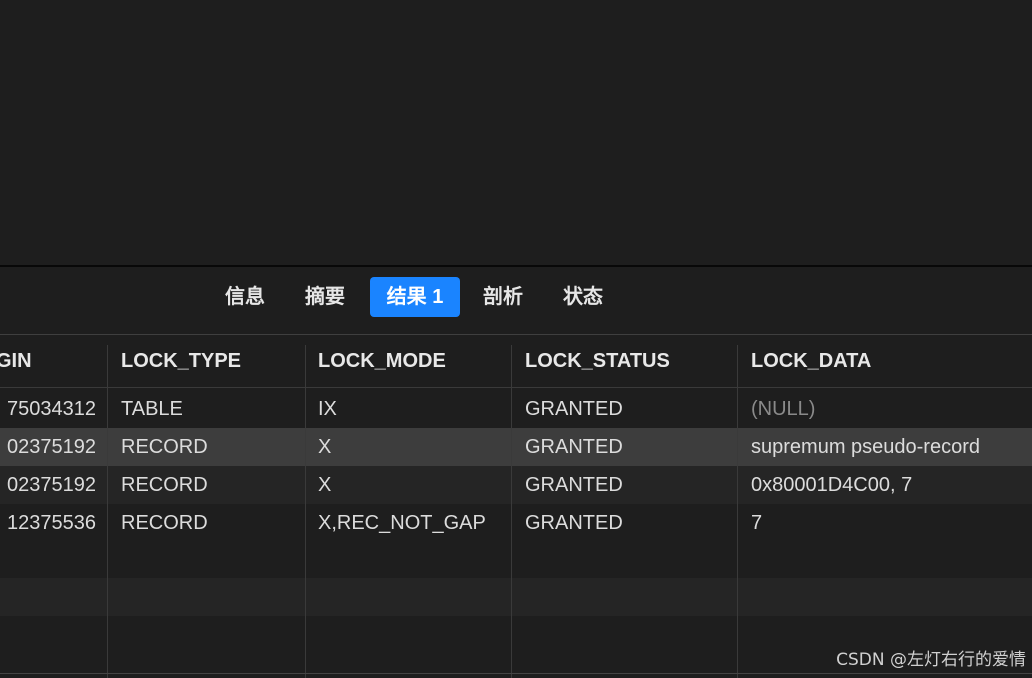 The height and width of the screenshot is (678, 1032). Describe the element at coordinates (931, 660) in the screenshot. I see `watermark: CSDN @左灯右行的爱情` at that location.